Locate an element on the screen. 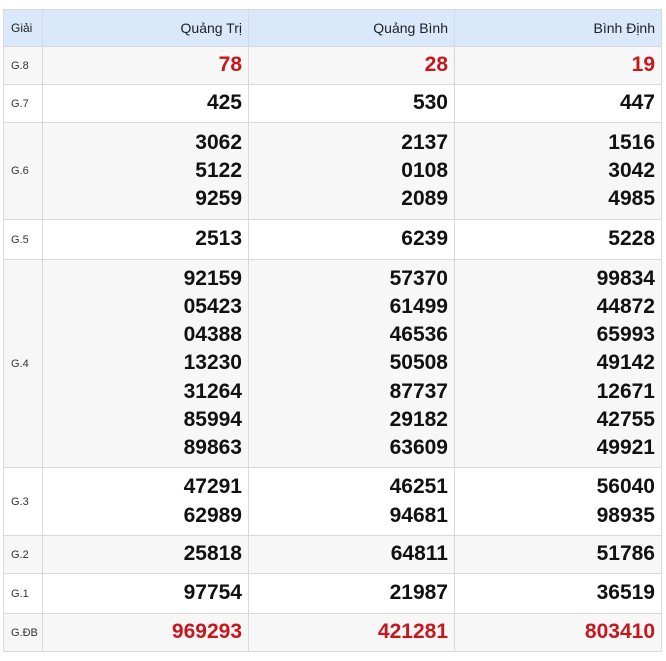 The image size is (666, 661). prize-label: G.7 is located at coordinates (23, 103).